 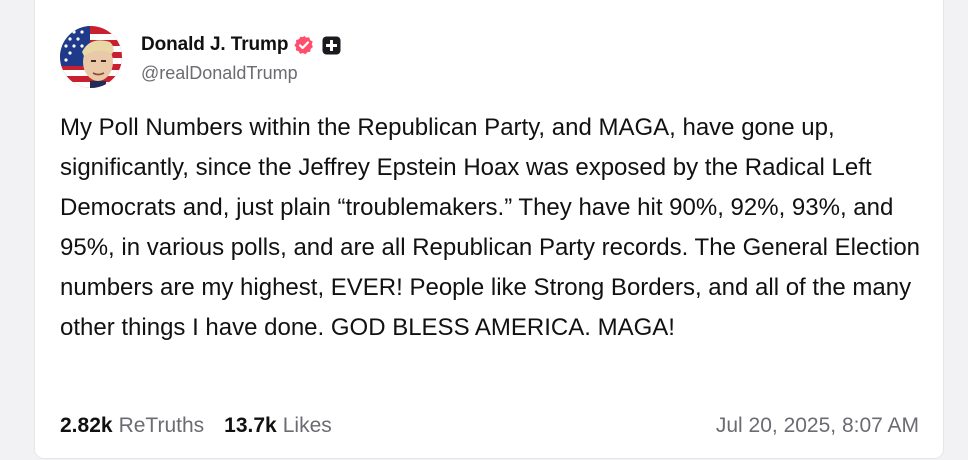 What do you see at coordinates (817, 426) in the screenshot?
I see `post-timestamp: Jul 20, 2025, 8:07 AM` at bounding box center [817, 426].